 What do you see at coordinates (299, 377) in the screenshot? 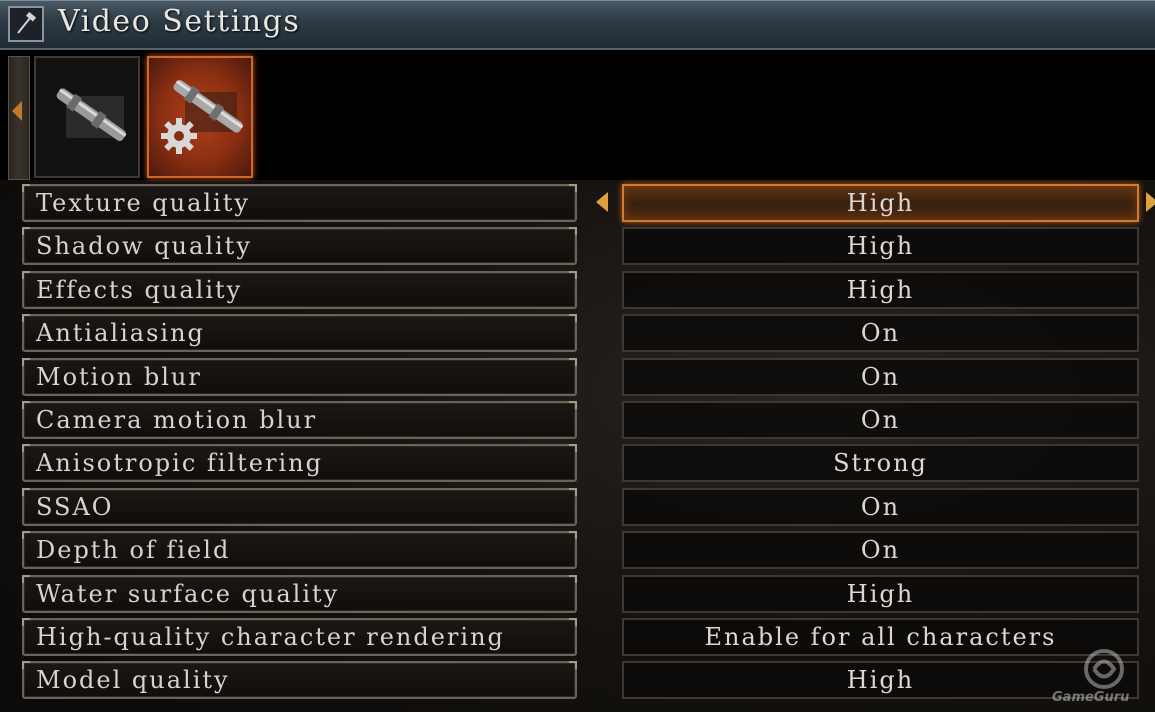
I see `setting-label-box: Motion blur` at bounding box center [299, 377].